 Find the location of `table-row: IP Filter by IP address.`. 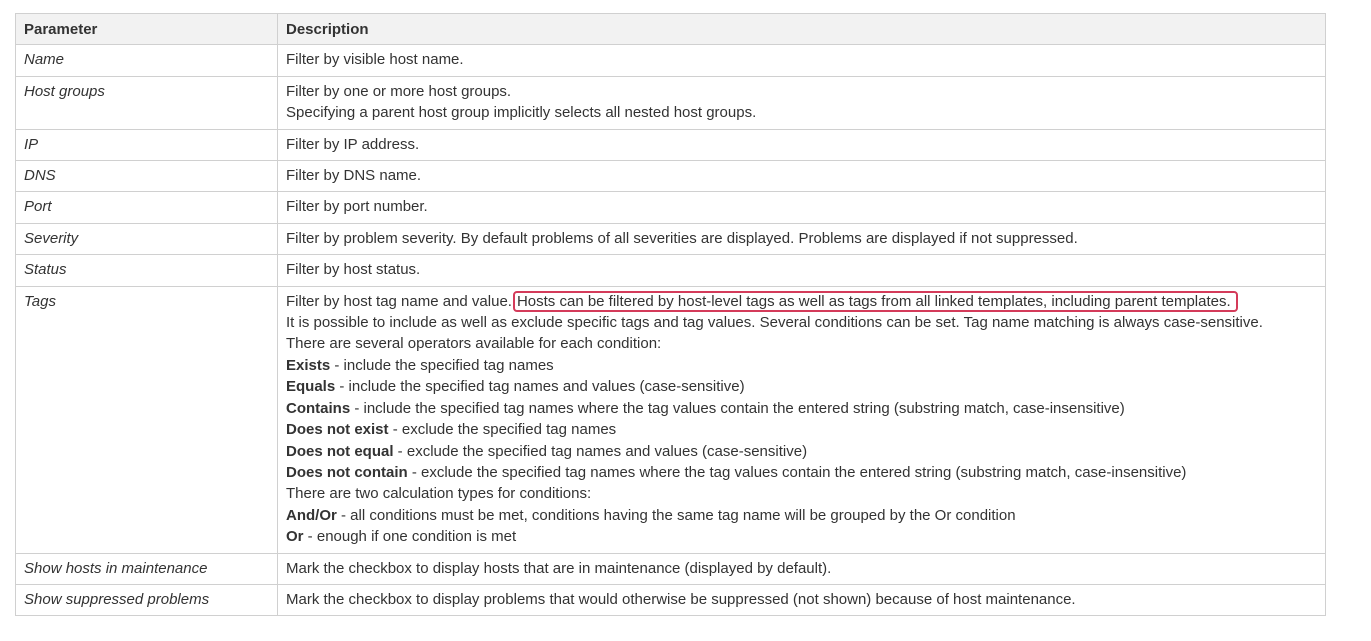

table-row: IP Filter by IP address. is located at coordinates (670, 145).